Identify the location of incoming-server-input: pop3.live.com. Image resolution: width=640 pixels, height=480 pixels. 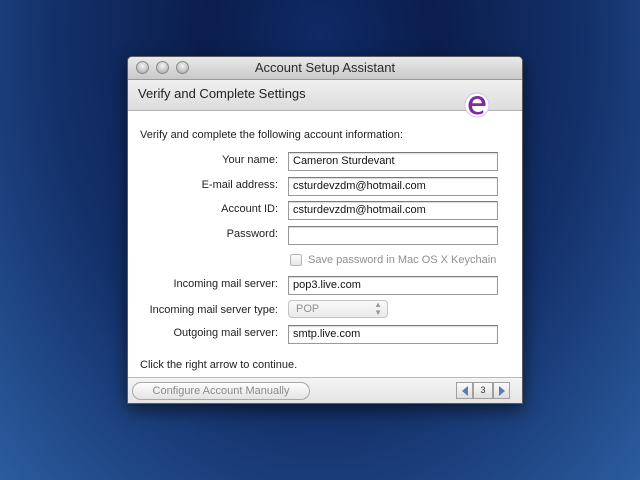
(393, 285).